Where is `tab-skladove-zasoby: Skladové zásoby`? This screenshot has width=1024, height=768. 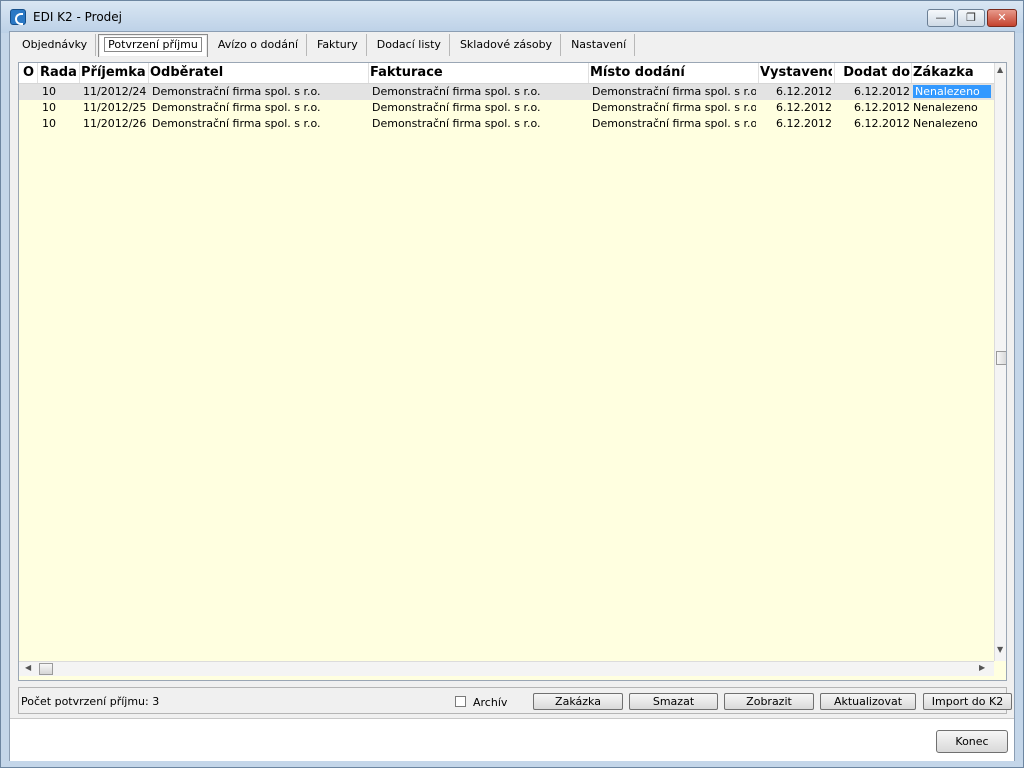 tab-skladove-zasoby: Skladové zásoby is located at coordinates (507, 45).